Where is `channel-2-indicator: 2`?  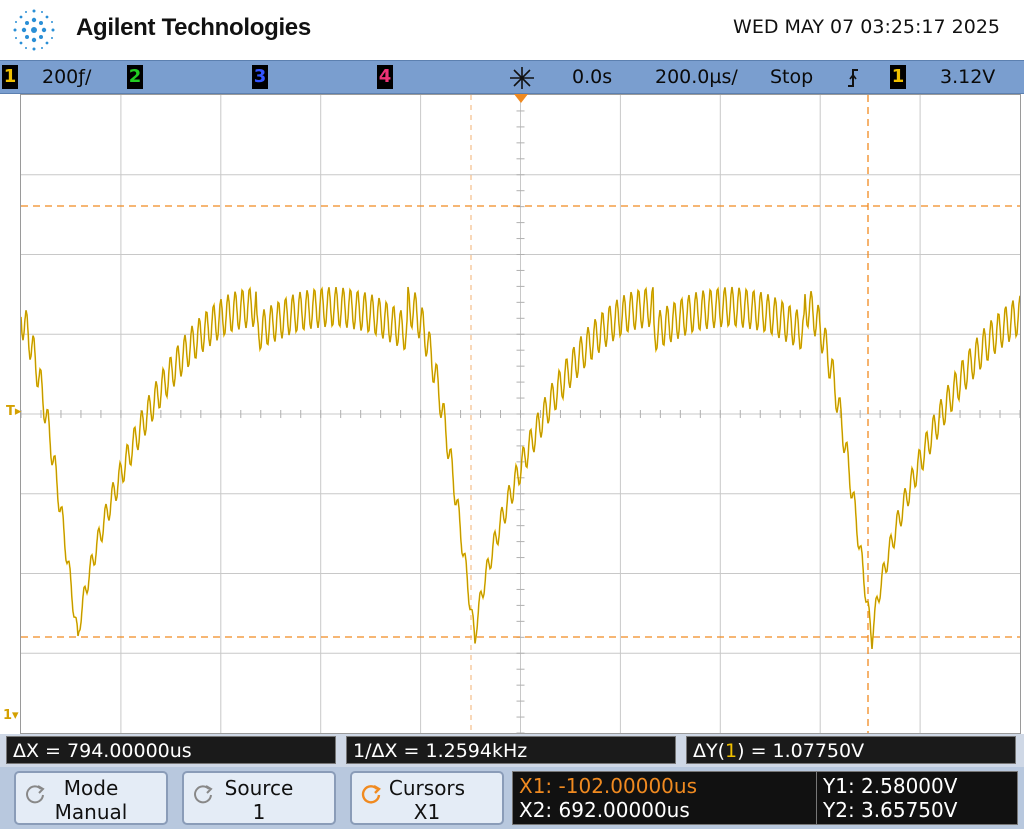
channel-2-indicator: 2 is located at coordinates (135, 77).